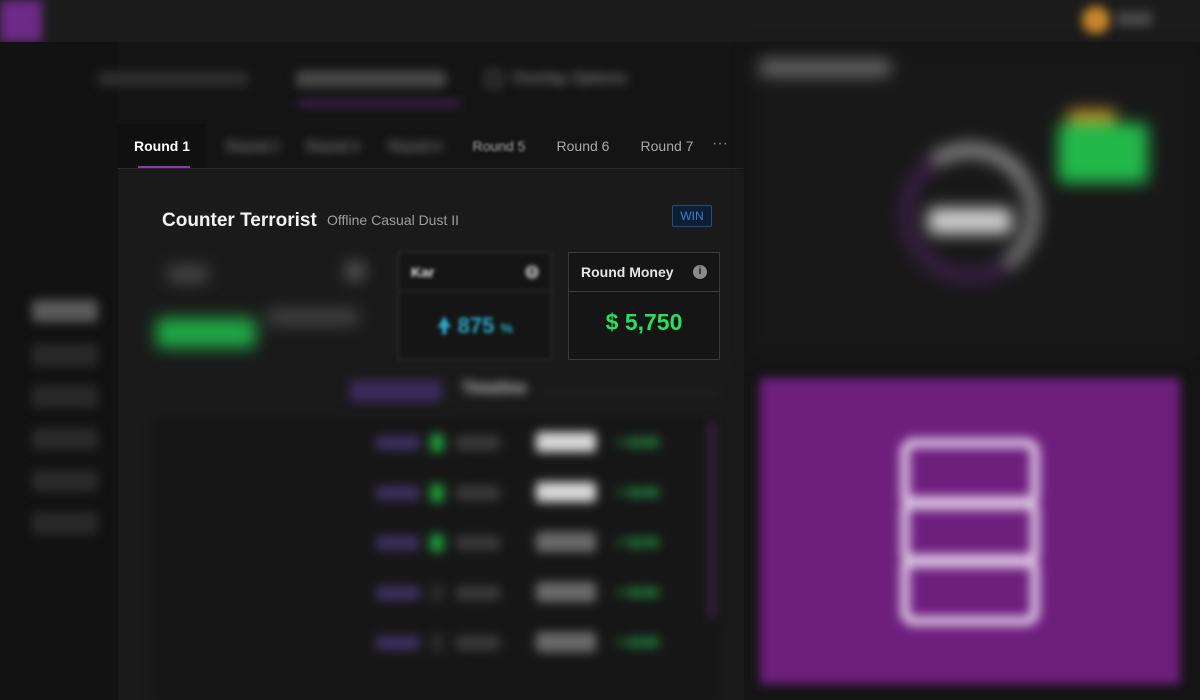 This screenshot has width=1200, height=700. Describe the element at coordinates (644, 322) in the screenshot. I see `round-money-value: $ 5,750` at that location.